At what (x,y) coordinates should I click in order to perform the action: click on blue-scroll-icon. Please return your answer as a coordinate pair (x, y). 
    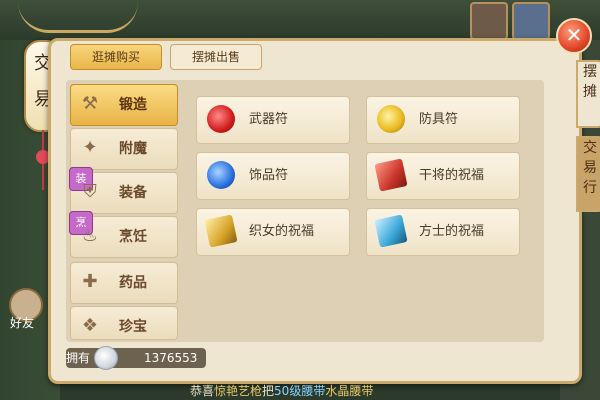
    Looking at the image, I should click on (391, 231).